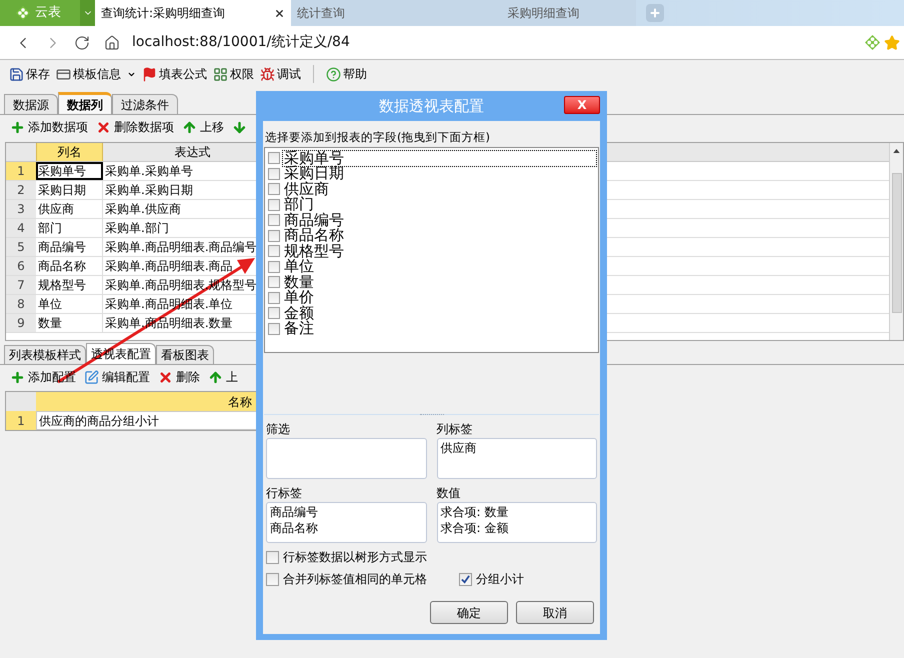  What do you see at coordinates (516, 512) in the screenshot?
I see `area-item: 求合项: 数量` at bounding box center [516, 512].